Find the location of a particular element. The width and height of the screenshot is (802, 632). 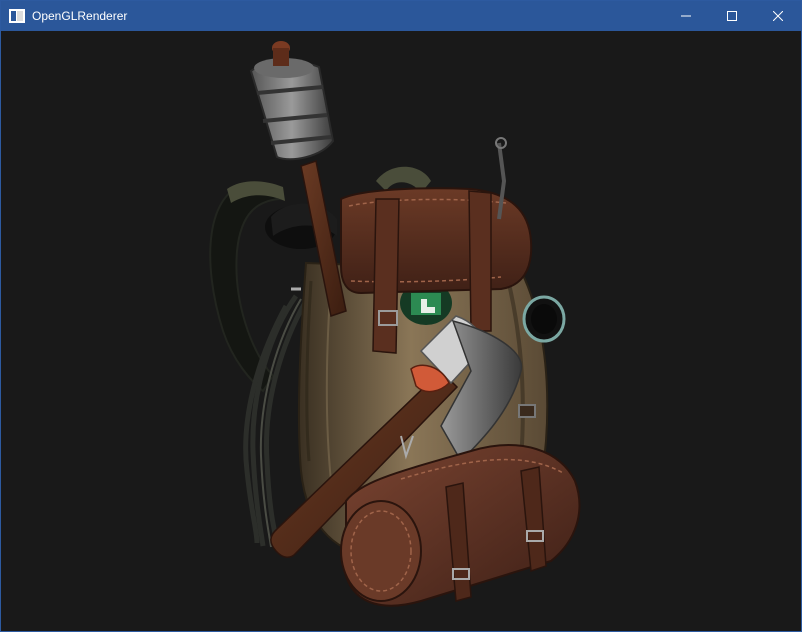

minimize-button is located at coordinates (686, 16).